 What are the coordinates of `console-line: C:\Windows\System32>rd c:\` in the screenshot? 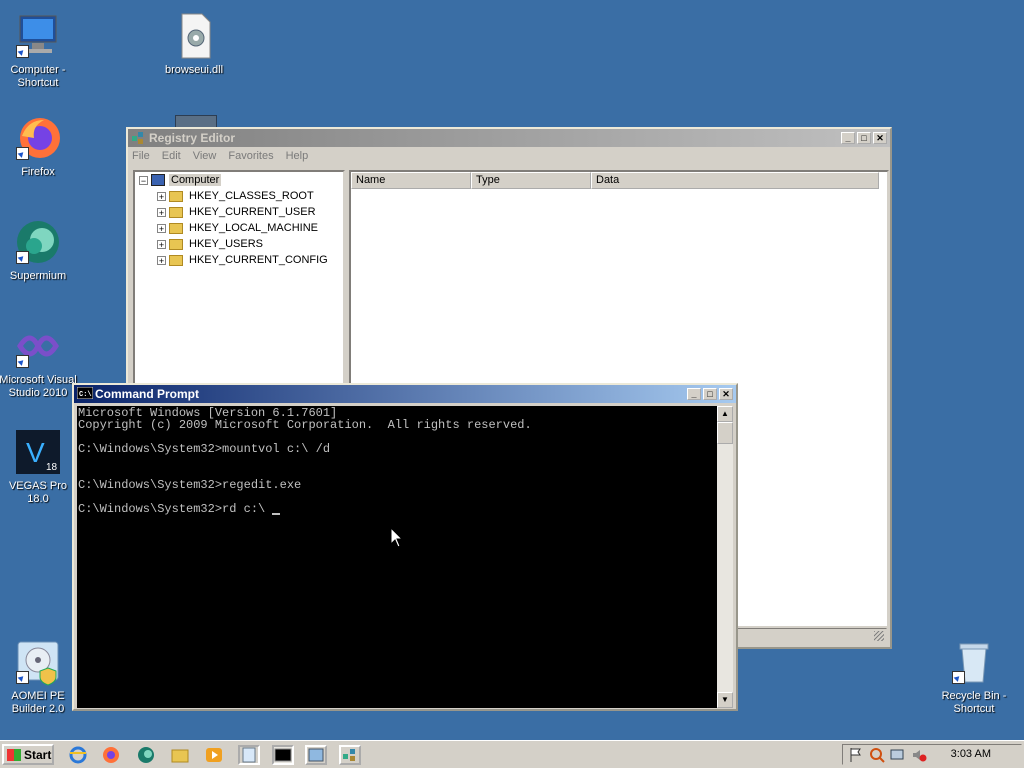 It's located at (175, 509).